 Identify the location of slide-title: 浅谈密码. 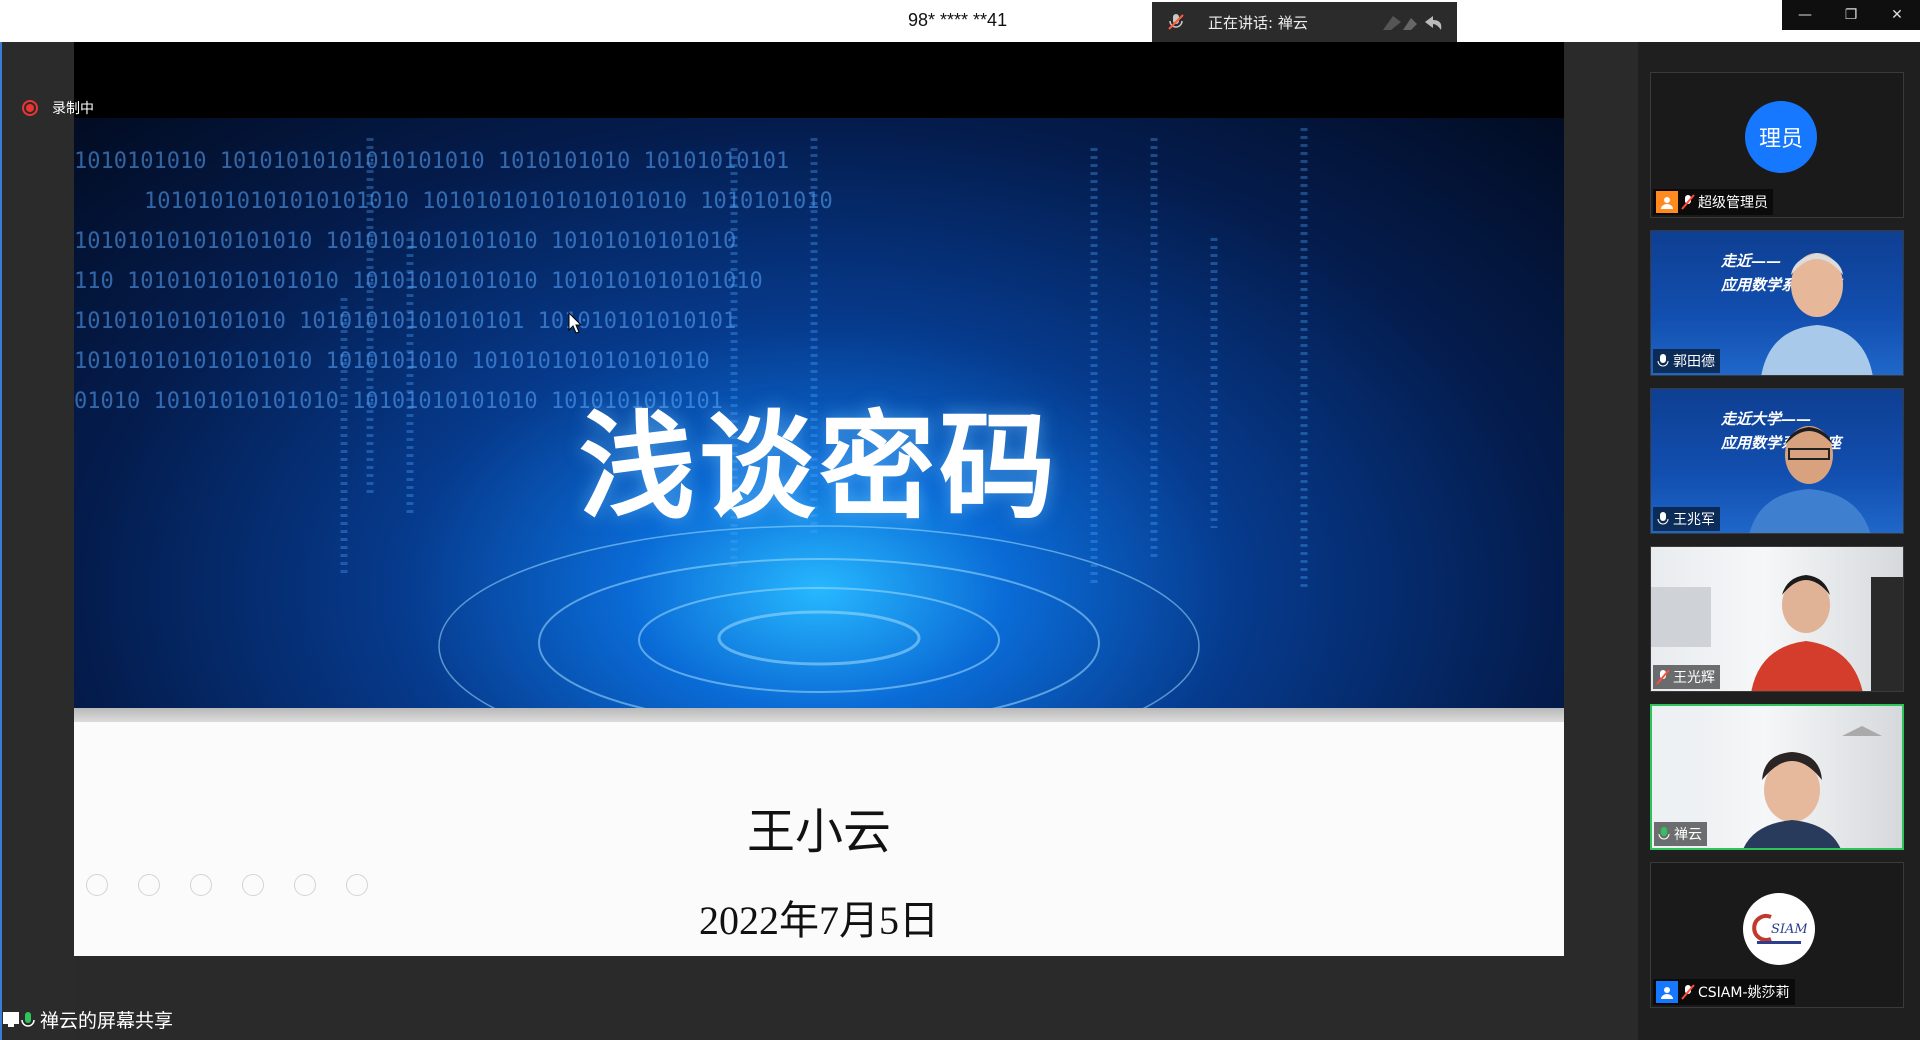
(819, 467).